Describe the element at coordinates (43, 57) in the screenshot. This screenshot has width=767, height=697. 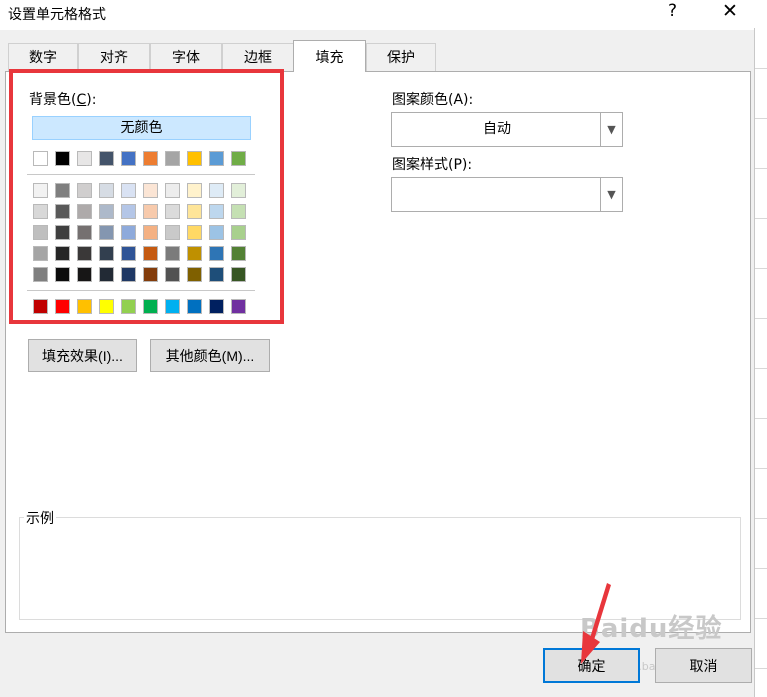
I see `tab-number: 数字` at that location.